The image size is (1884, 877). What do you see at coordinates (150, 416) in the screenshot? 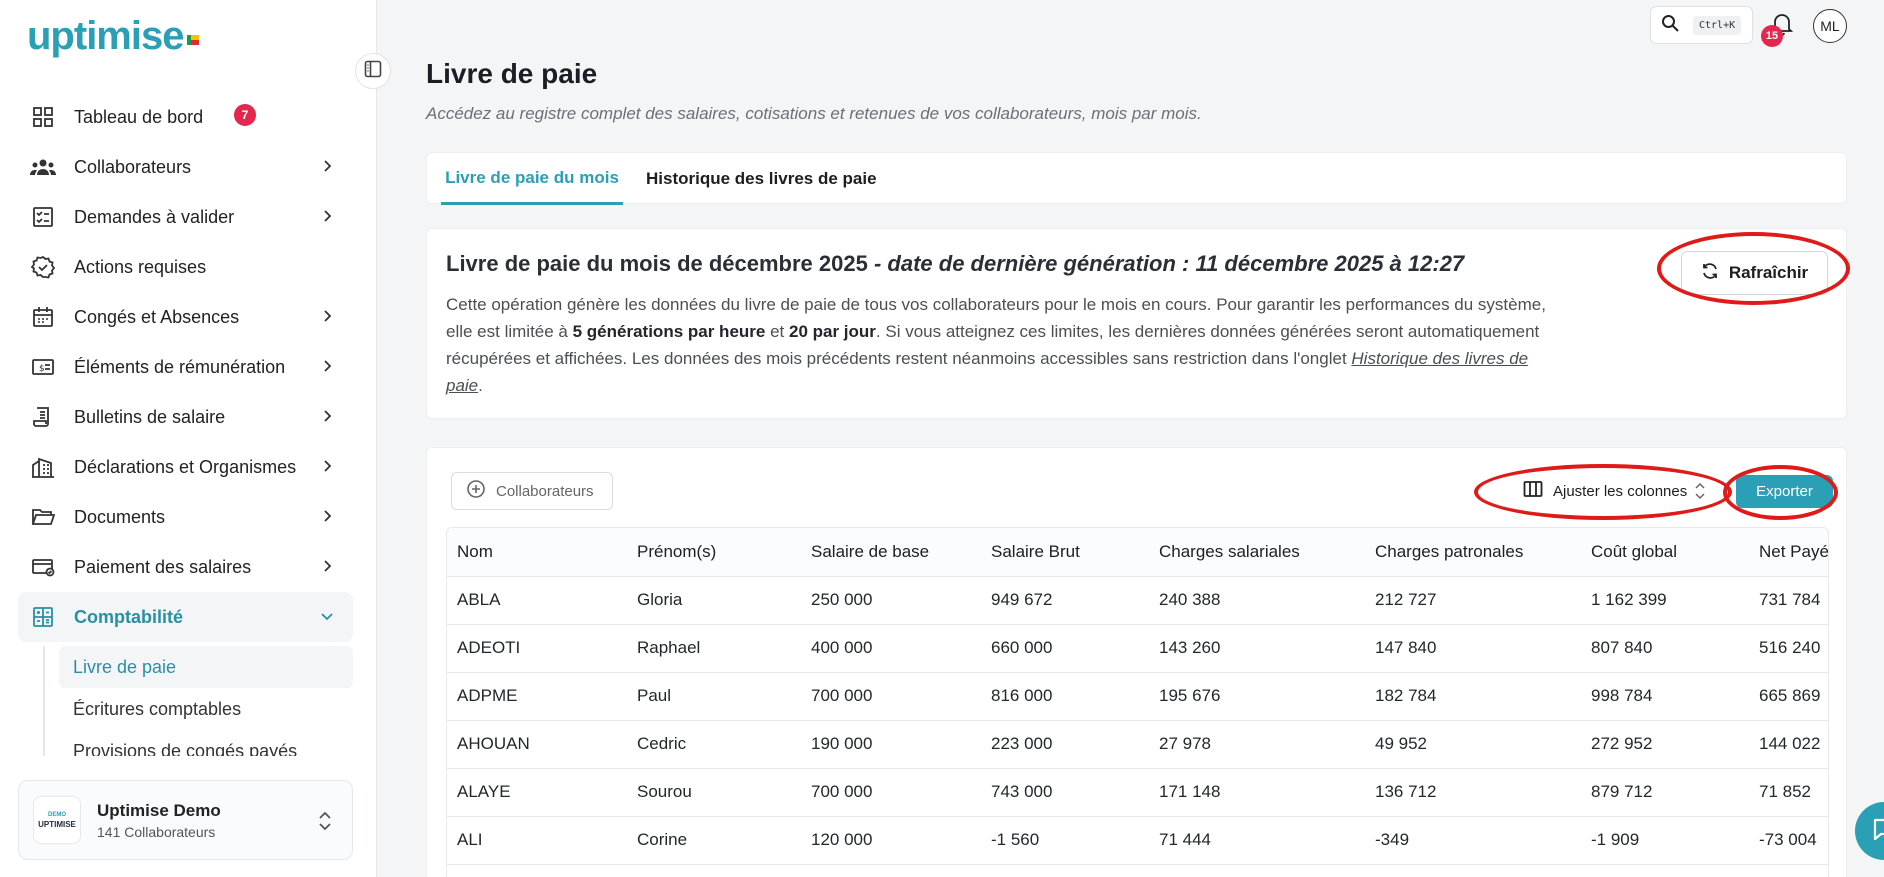
I see `sidebar-item-label: Bulletins de salaire` at bounding box center [150, 416].